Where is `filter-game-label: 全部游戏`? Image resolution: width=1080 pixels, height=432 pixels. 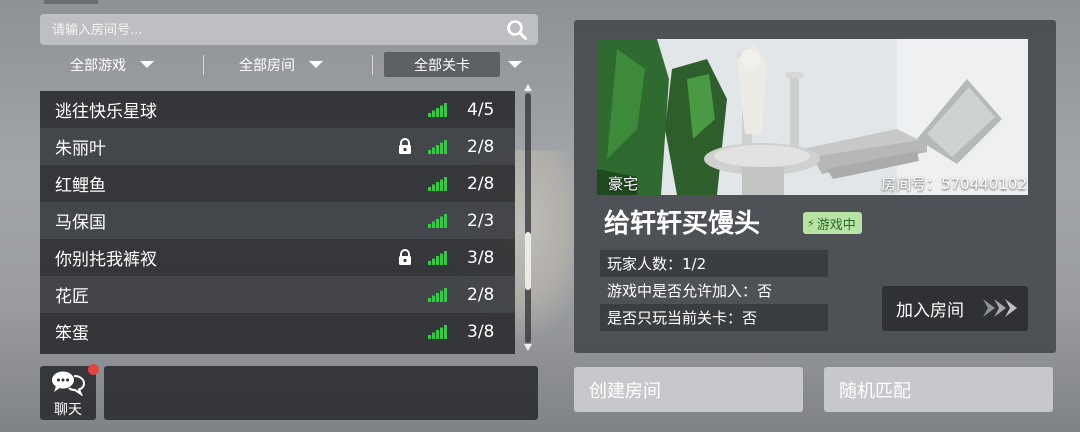
filter-game-label: 全部游戏 is located at coordinates (98, 65).